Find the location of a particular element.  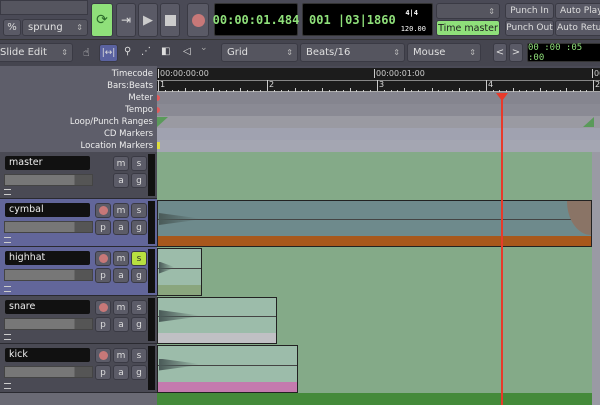

track-header-master: master m s a g is located at coordinates (78, 175).